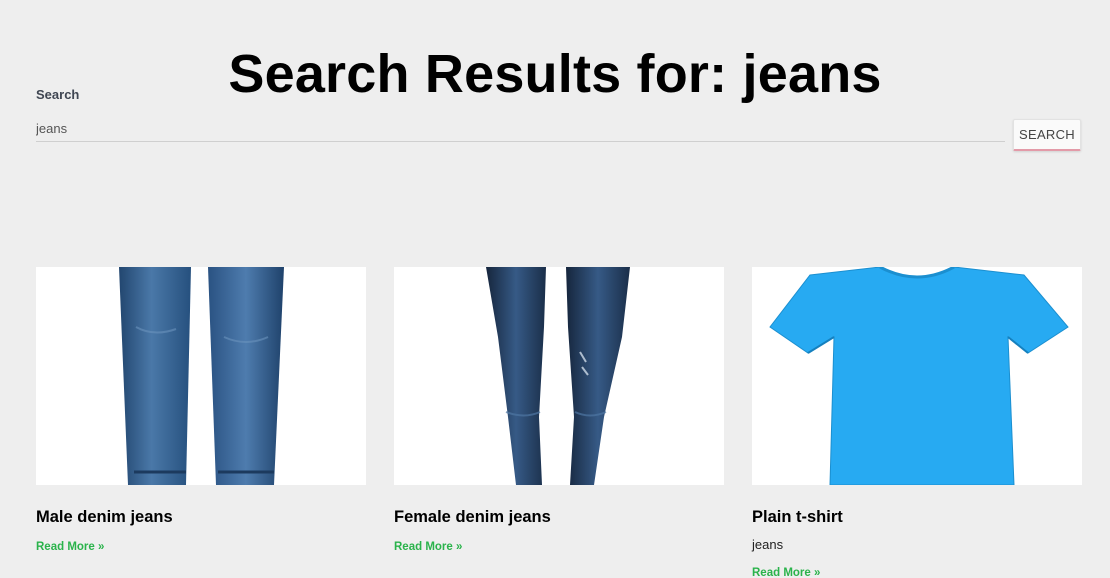  I want to click on female-jeans-icon, so click(559, 376).